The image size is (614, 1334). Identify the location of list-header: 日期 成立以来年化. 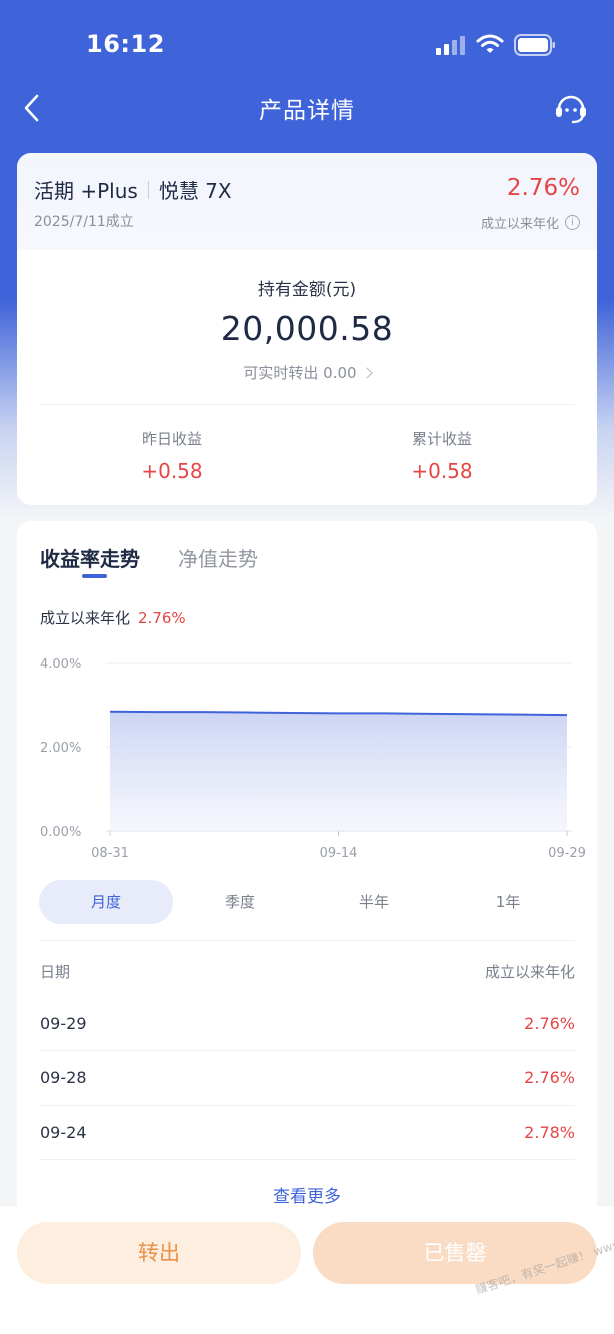
(307, 971).